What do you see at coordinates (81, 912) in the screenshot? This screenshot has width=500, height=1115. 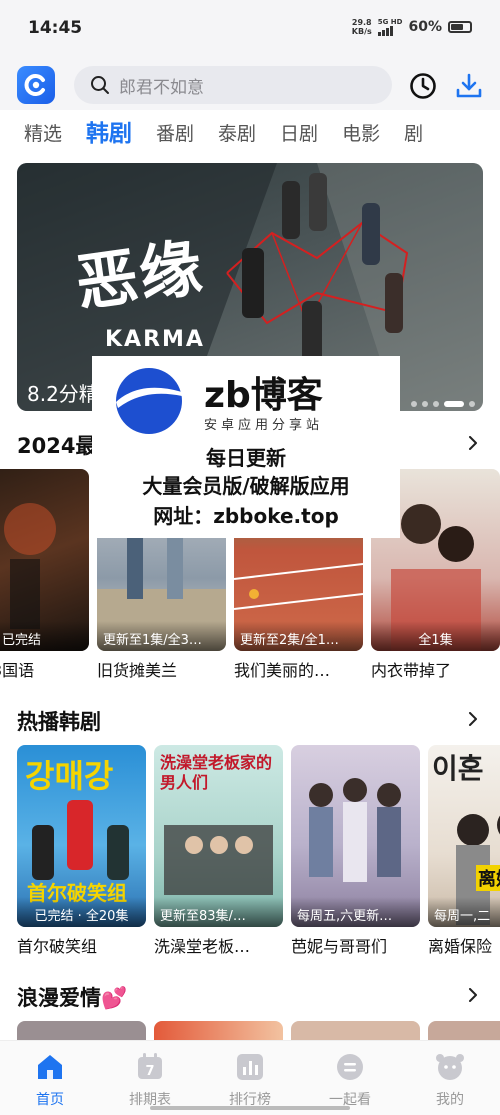 I see `poster-badge: 已完结 · 全20集` at bounding box center [81, 912].